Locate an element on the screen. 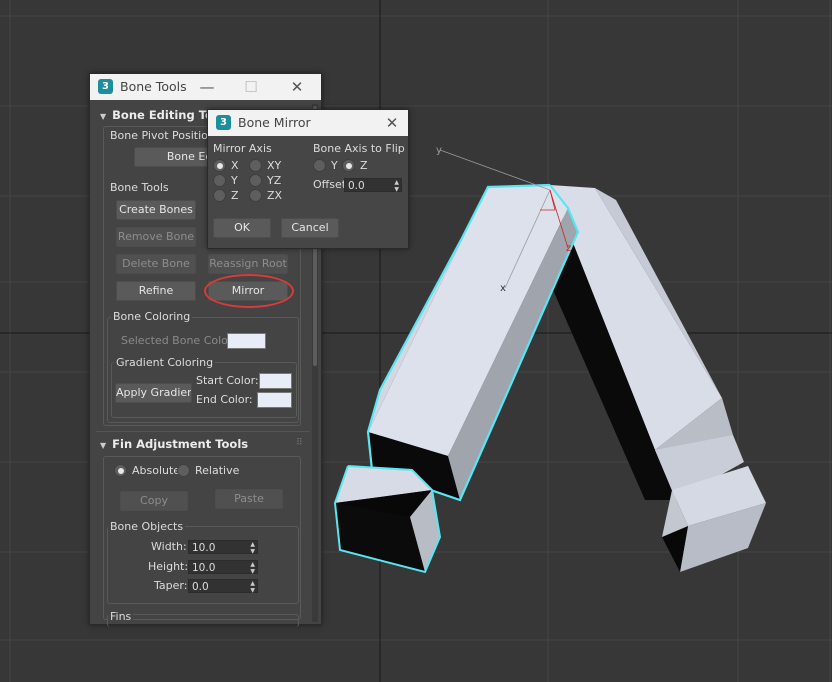 The height and width of the screenshot is (682, 832). flip-y-radio is located at coordinates (319, 165).